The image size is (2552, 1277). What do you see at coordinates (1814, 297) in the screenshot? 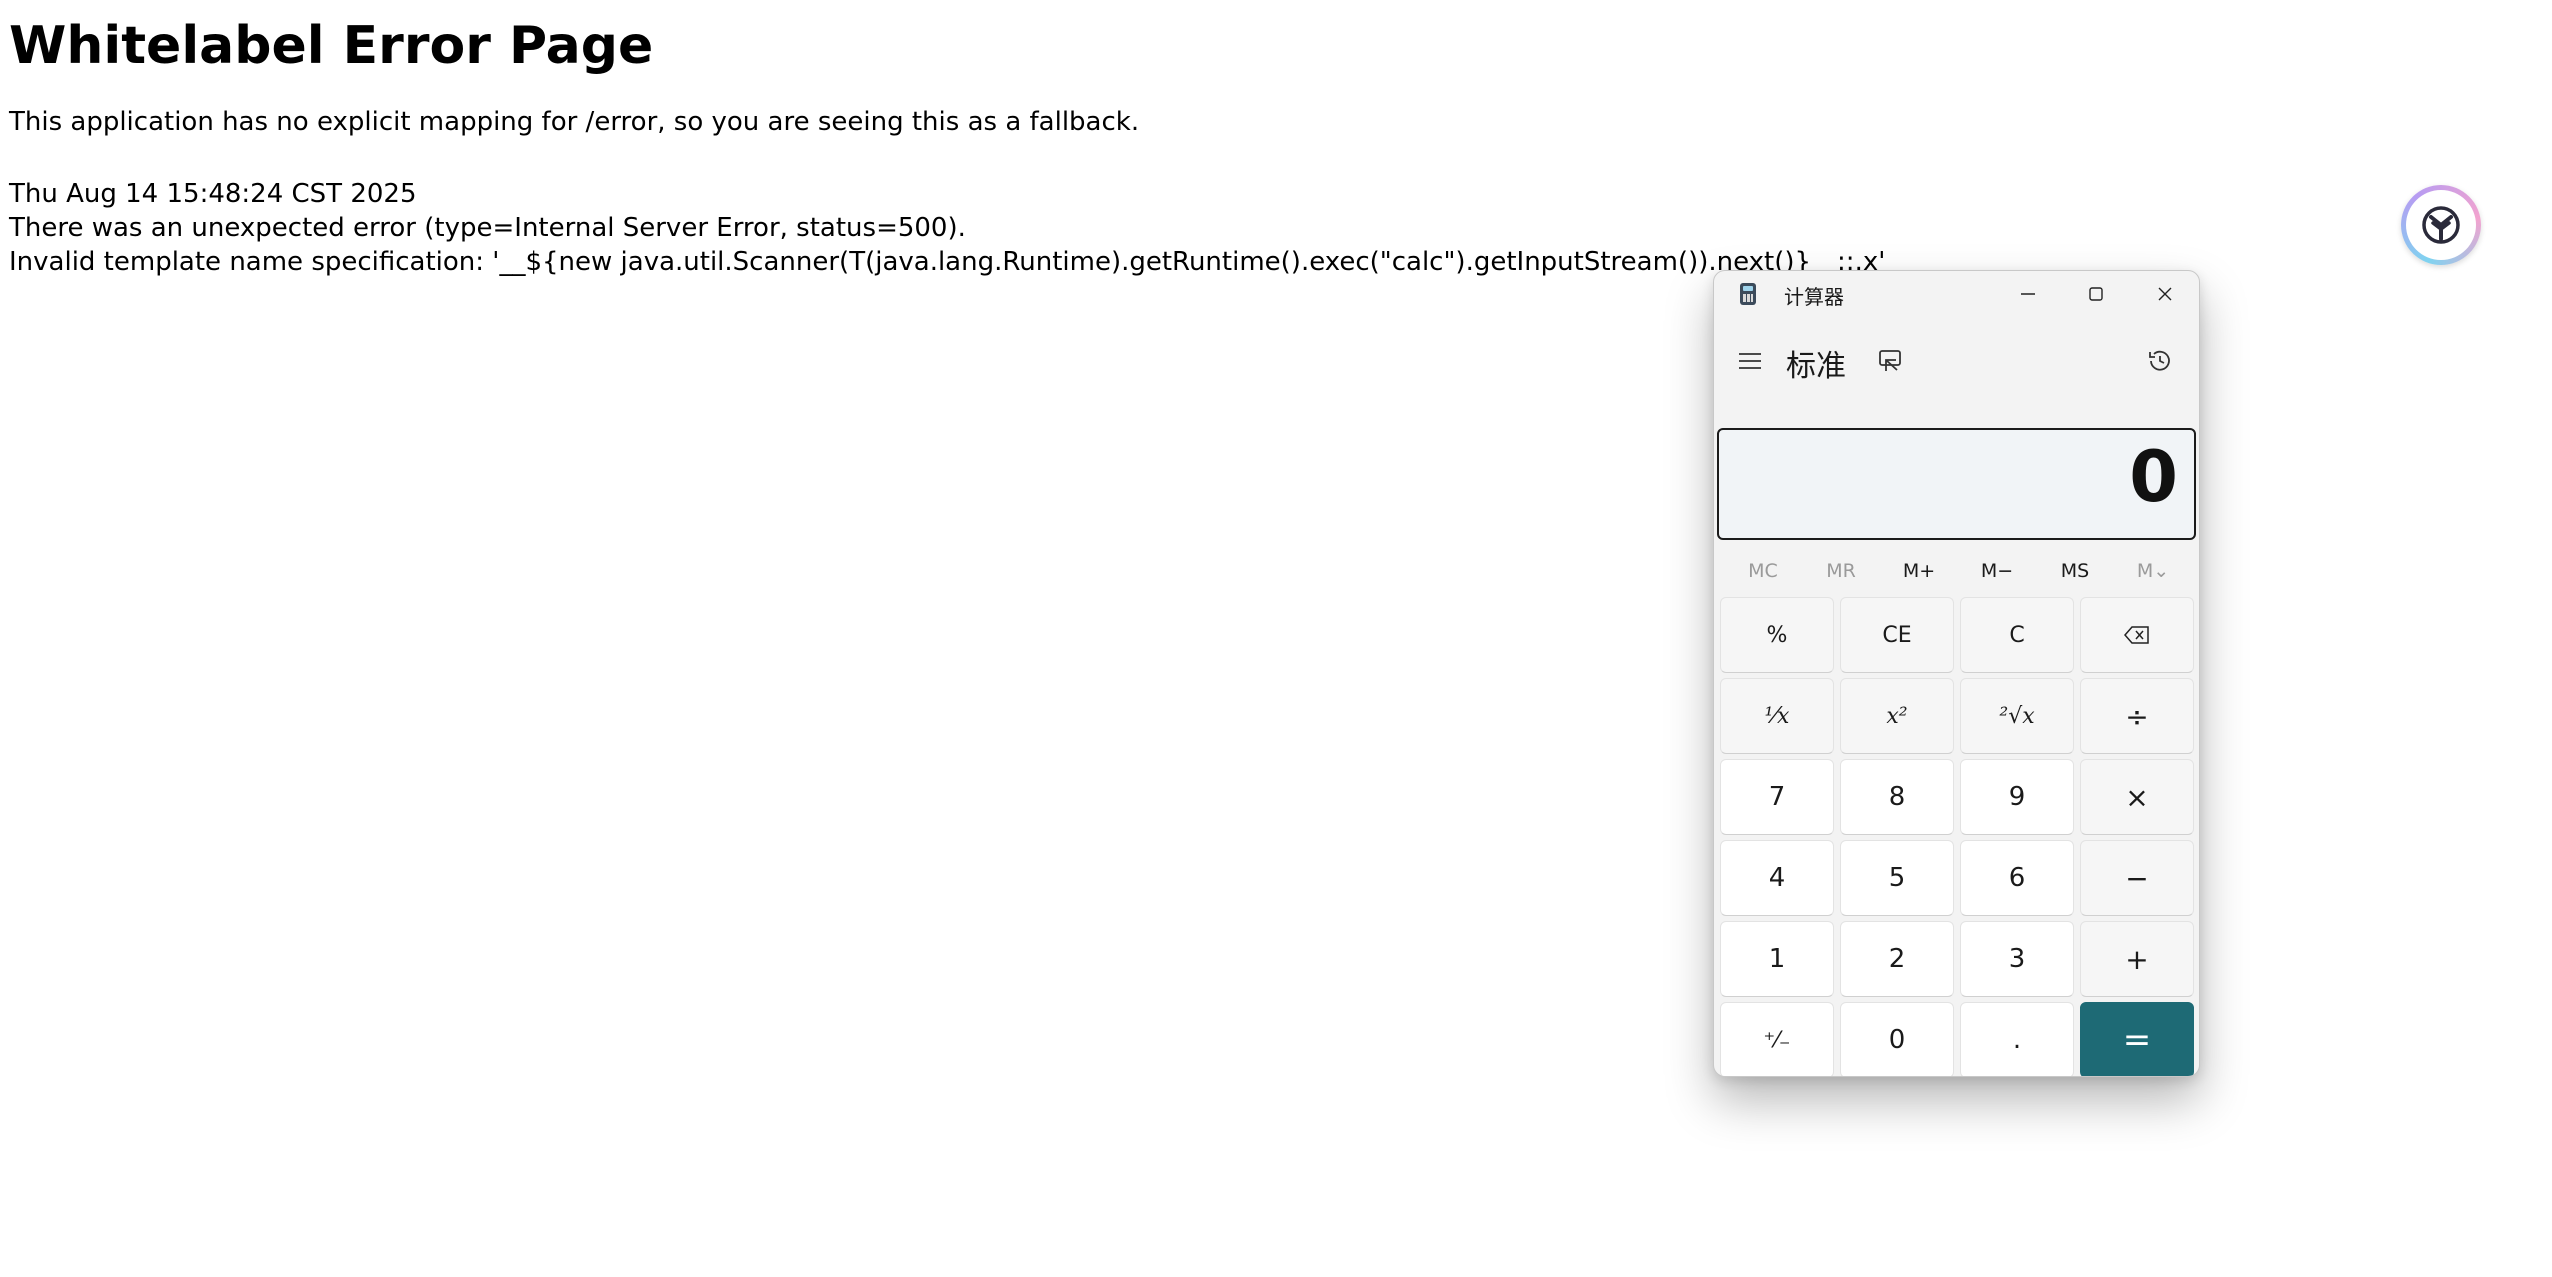
I see `window-title: 计算器` at bounding box center [1814, 297].